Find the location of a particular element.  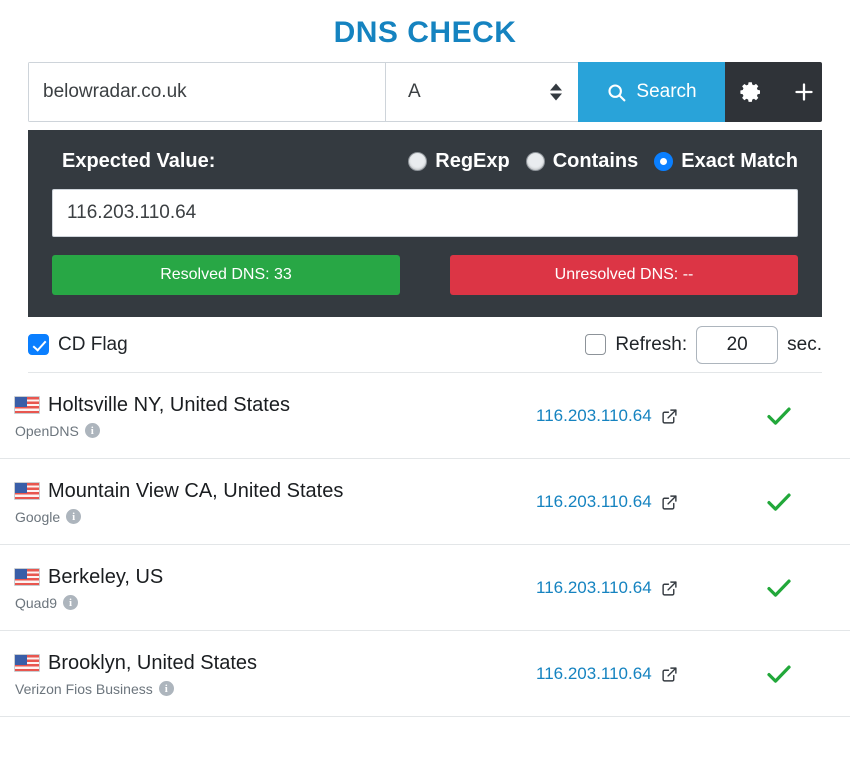

search-button-label: Search is located at coordinates (666, 91).